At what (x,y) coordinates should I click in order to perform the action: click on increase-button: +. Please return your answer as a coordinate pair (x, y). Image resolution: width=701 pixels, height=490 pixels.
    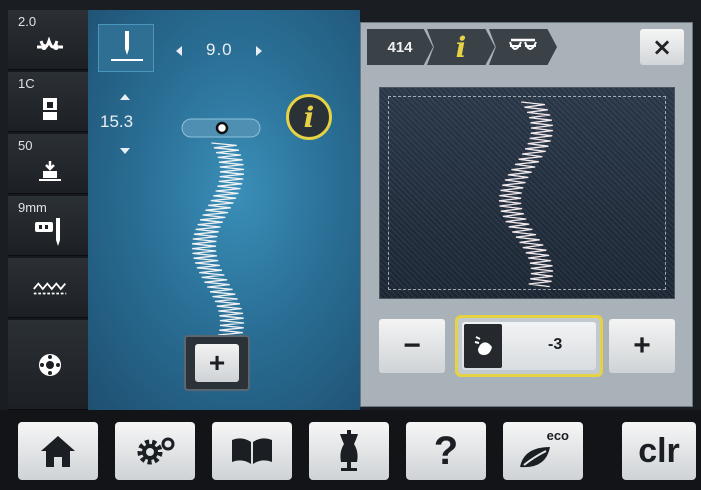
    Looking at the image, I should click on (642, 346).